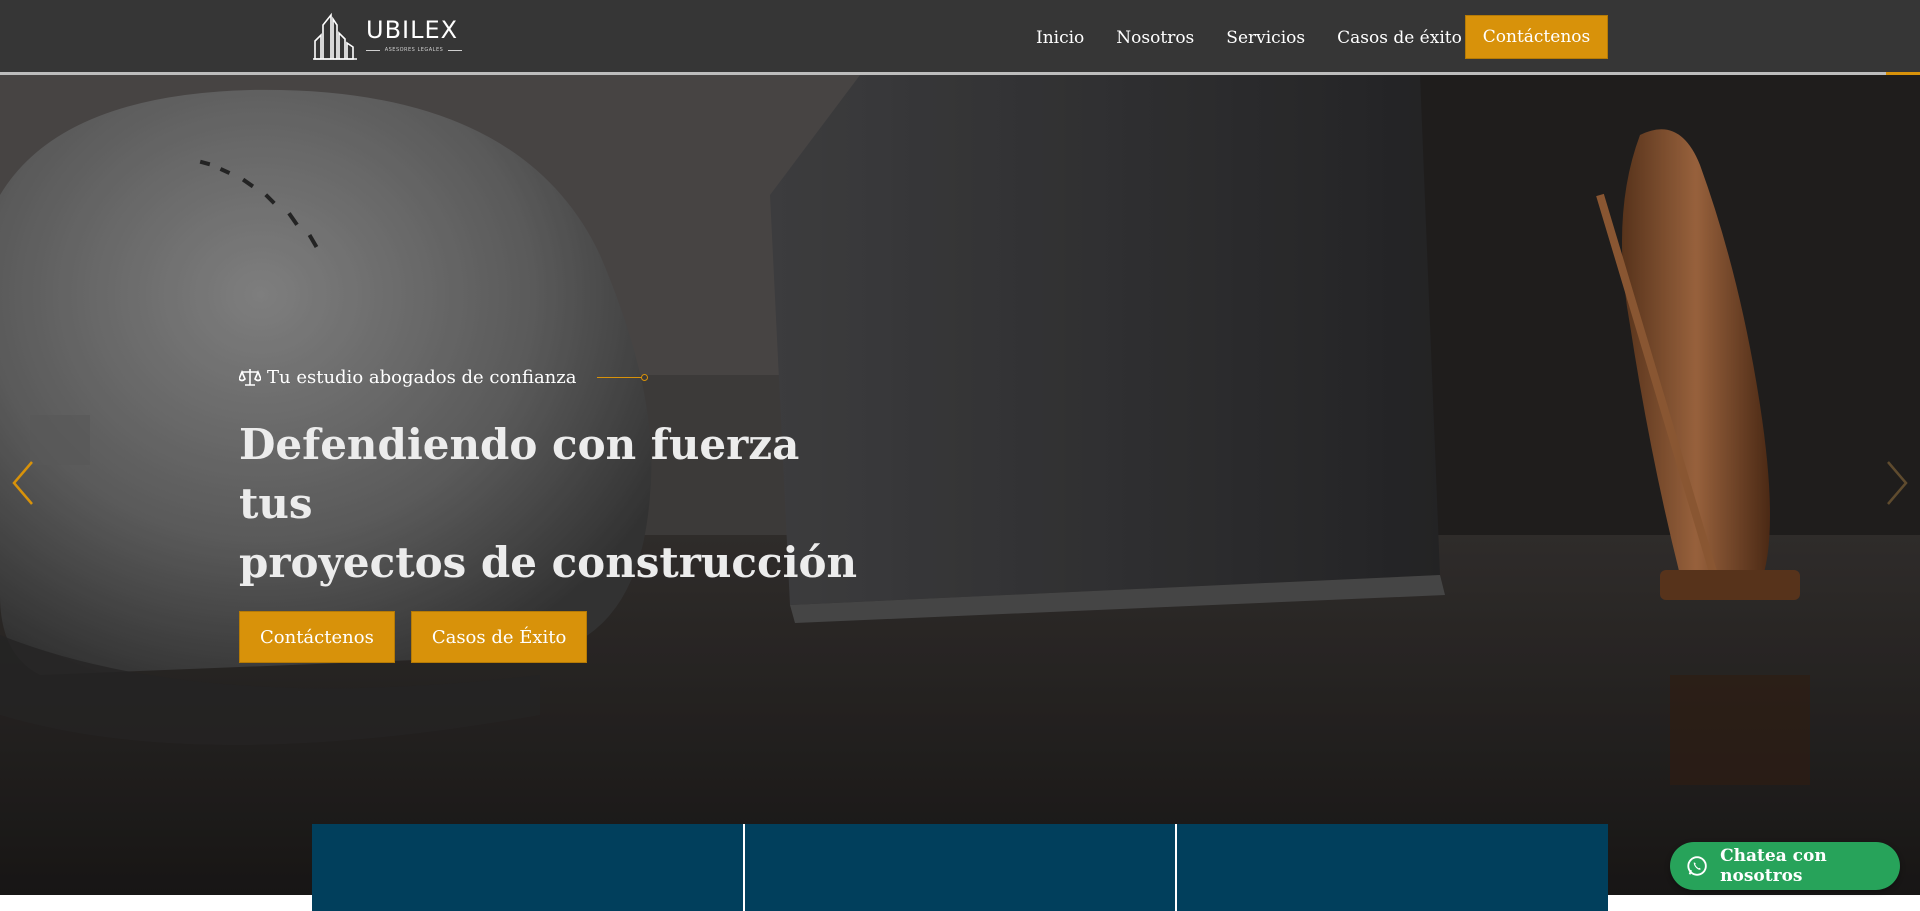 This screenshot has width=1920, height=911. I want to click on nav-link-nosotros: Nosotros, so click(1155, 38).